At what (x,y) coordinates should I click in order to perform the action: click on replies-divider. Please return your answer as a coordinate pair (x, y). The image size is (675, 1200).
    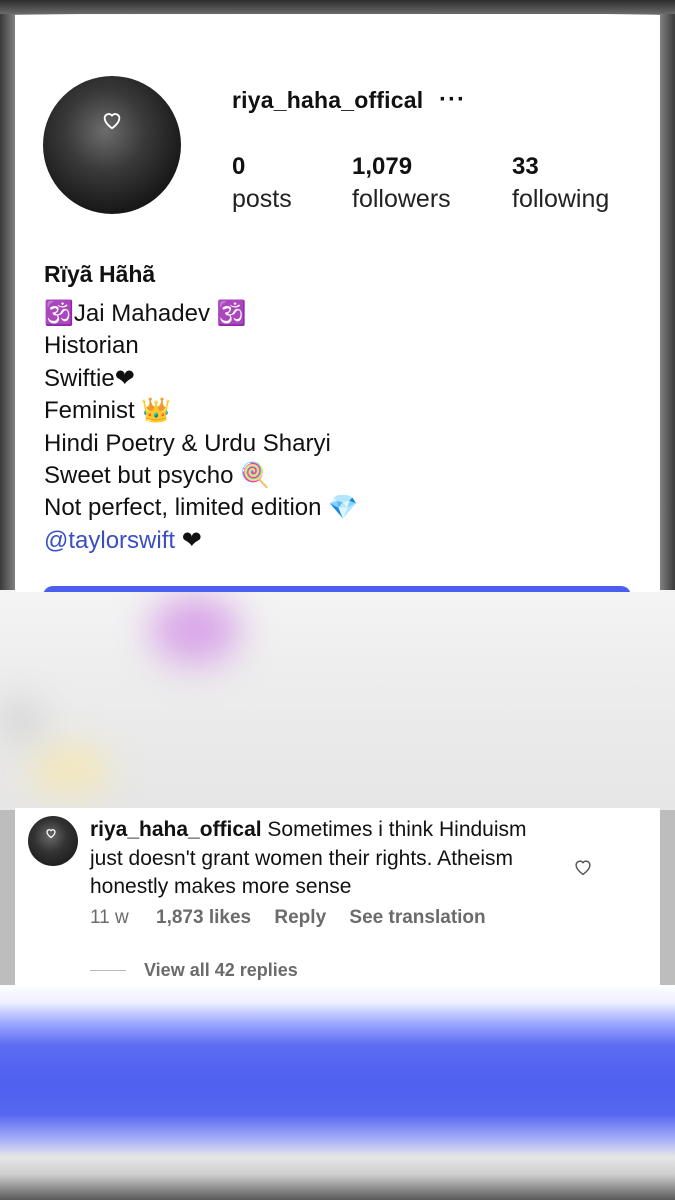
    Looking at the image, I should click on (108, 970).